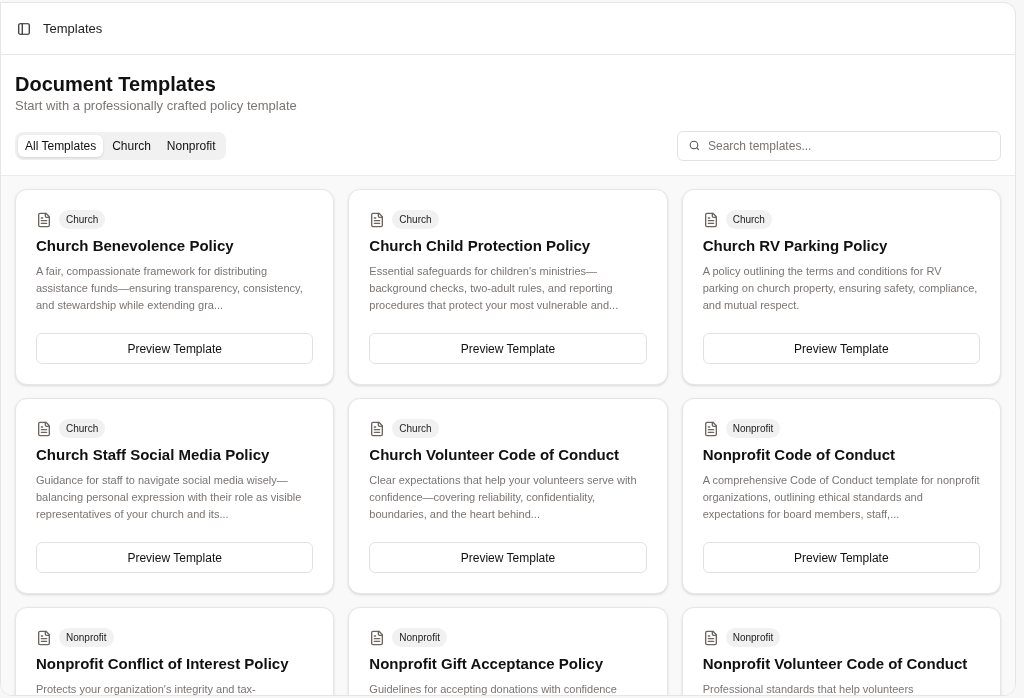 The width and height of the screenshot is (1024, 698). Describe the element at coordinates (146, 688) in the screenshot. I see `template-description: Protects your organization's integrity and tax-` at that location.